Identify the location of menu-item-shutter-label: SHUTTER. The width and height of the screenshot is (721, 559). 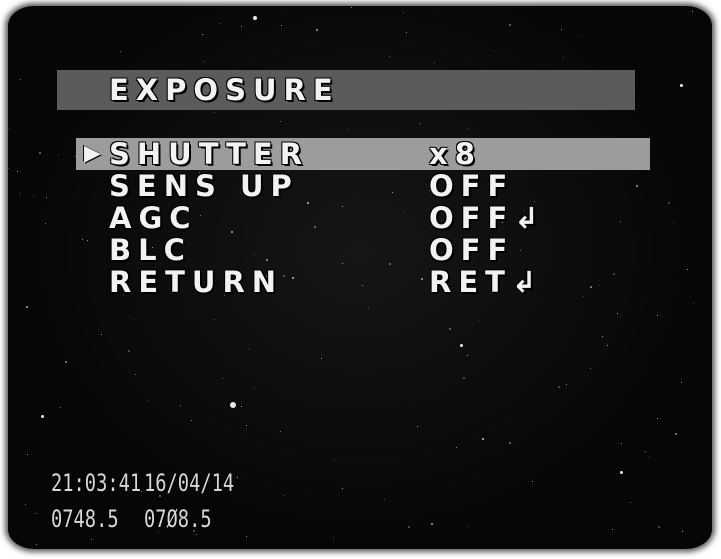
(209, 154).